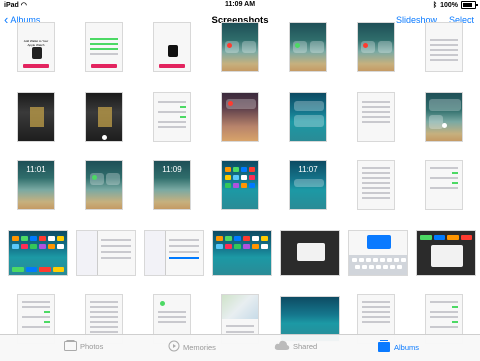  What do you see at coordinates (199, 347) in the screenshot?
I see `tab-memories-label: Memories` at bounding box center [199, 347].